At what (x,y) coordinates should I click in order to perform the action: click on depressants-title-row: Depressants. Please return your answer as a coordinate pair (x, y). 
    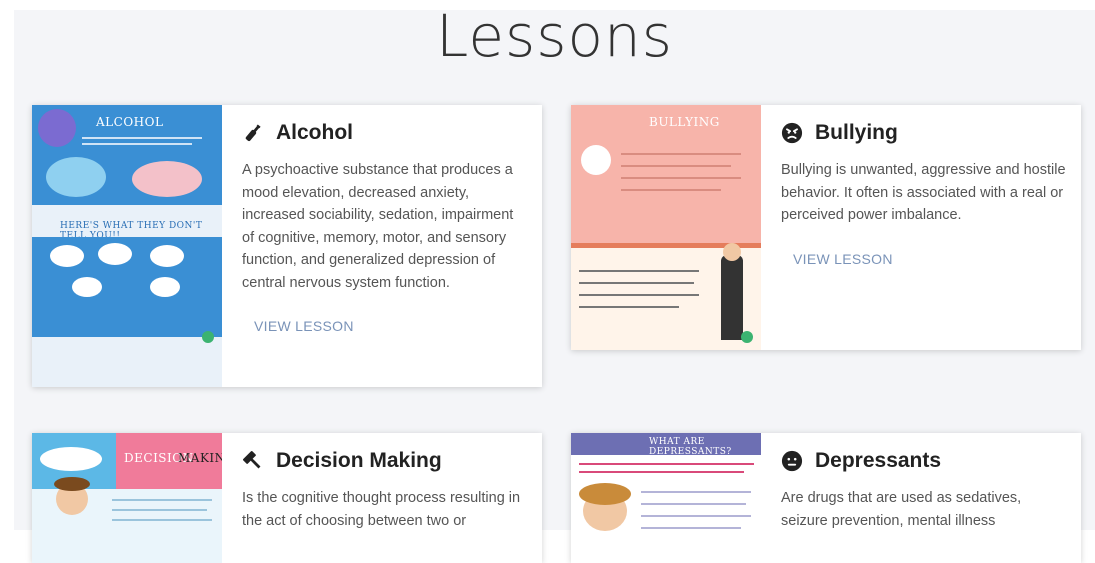
    Looking at the image, I should click on (924, 461).